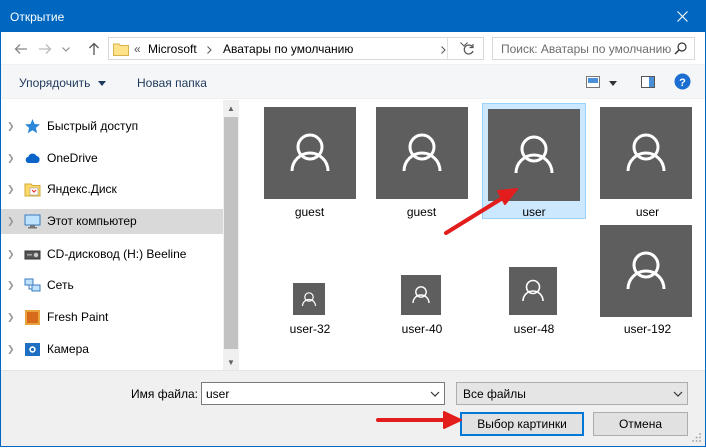 The height and width of the screenshot is (448, 706). What do you see at coordinates (640, 424) in the screenshot?
I see `cancel-button: Отмена` at bounding box center [640, 424].